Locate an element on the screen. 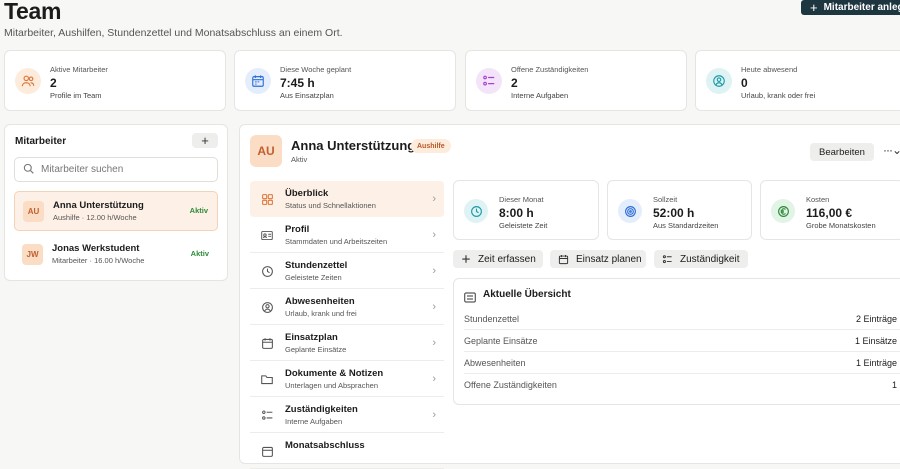 This screenshot has width=900, height=469. stat-sub: Profile im Team is located at coordinates (76, 95).